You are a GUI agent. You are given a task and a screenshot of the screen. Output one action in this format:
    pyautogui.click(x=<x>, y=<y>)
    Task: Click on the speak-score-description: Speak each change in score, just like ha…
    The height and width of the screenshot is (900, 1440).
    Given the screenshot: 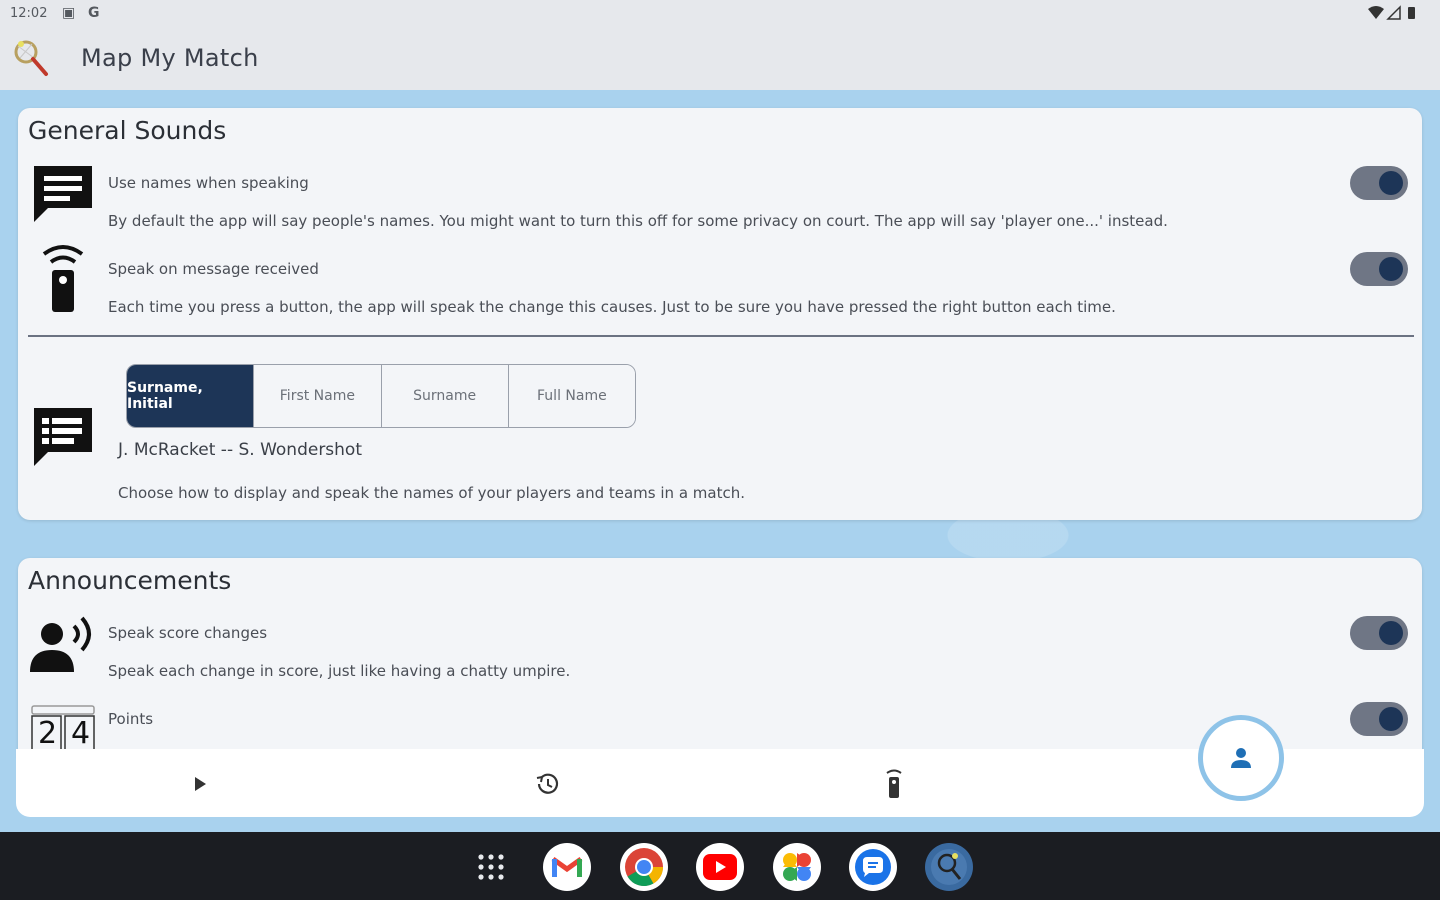 What is the action you would take?
    pyautogui.click(x=339, y=671)
    